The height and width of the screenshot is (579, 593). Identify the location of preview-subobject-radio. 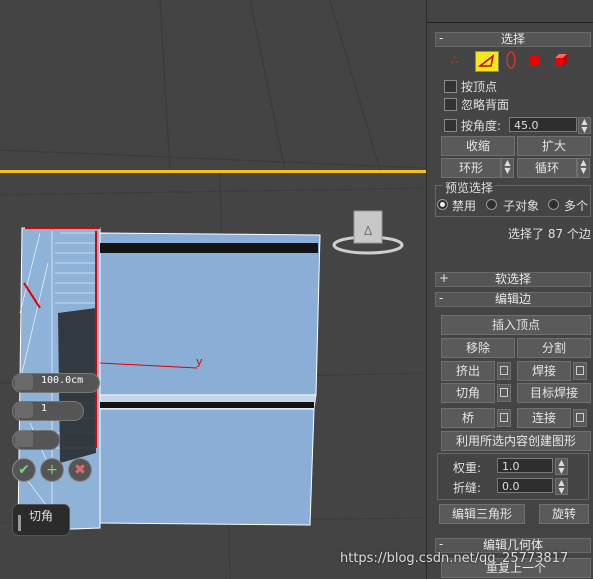
(491, 204).